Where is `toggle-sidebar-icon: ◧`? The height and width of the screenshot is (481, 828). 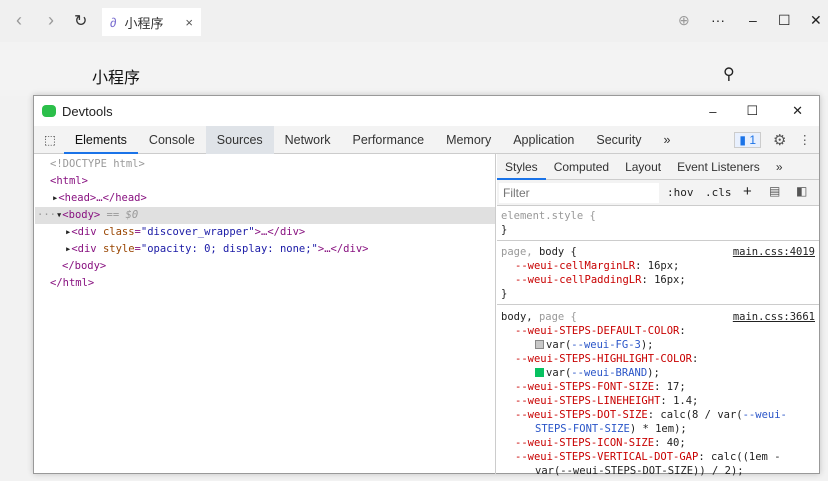 toggle-sidebar-icon: ◧ is located at coordinates (801, 191).